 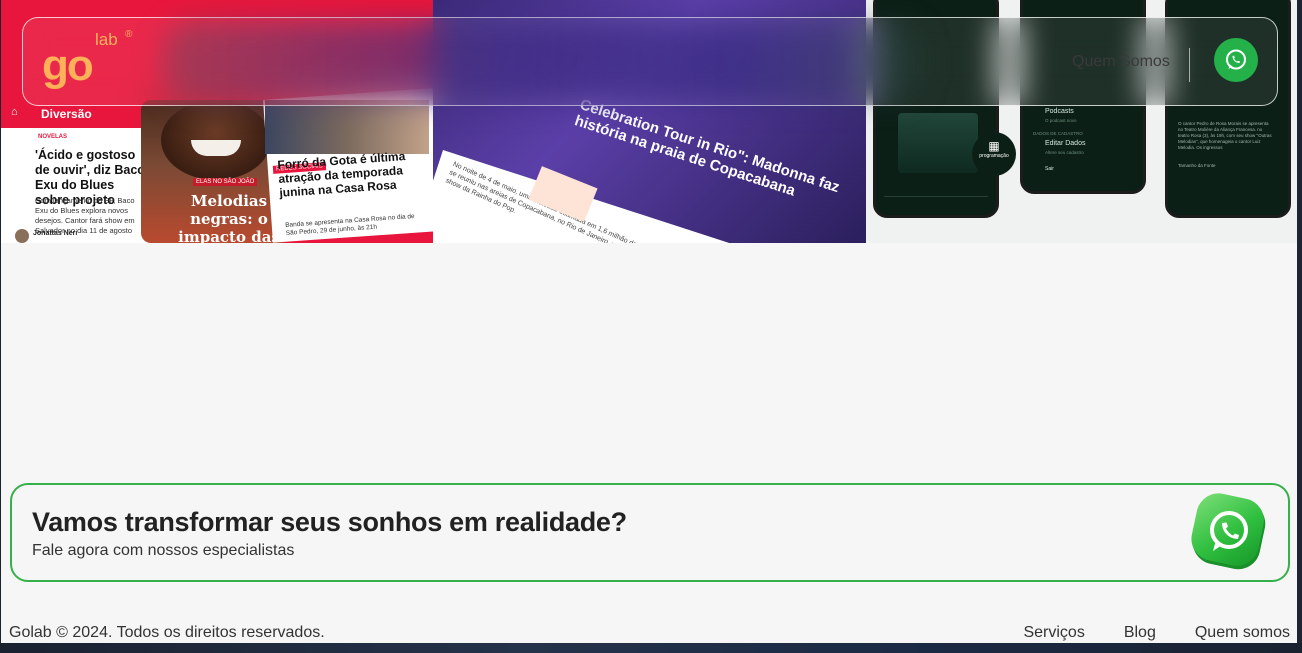 I want to click on footer-link-servicos: Serviços, so click(x=1053, y=633).